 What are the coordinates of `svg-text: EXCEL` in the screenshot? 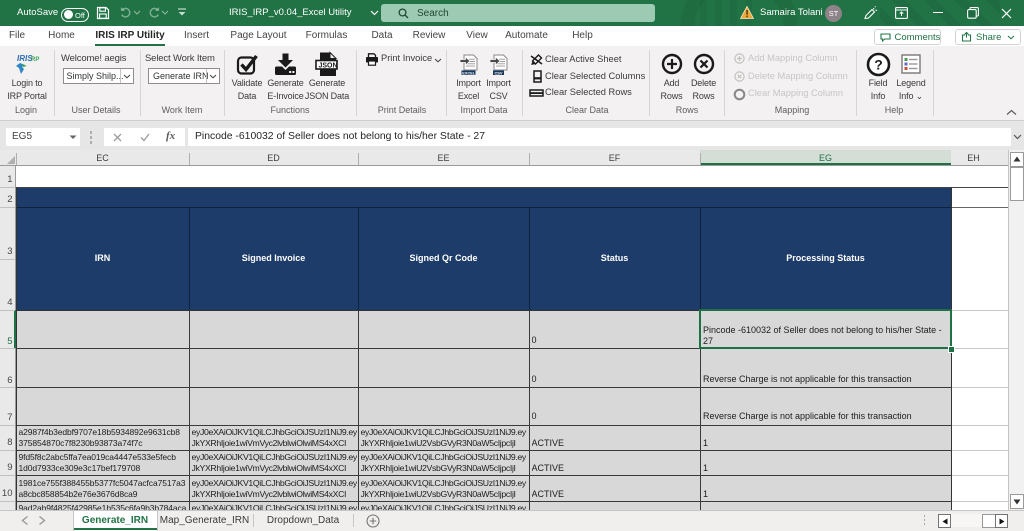 It's located at (469, 72).